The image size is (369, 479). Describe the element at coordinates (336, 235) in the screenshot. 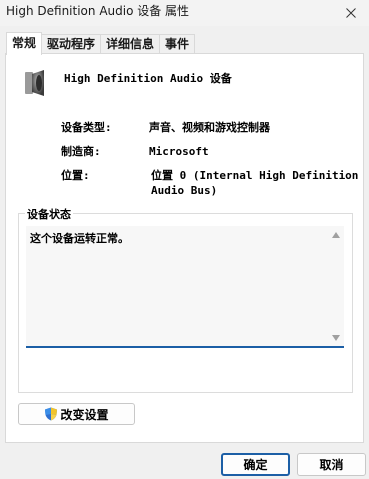

I see `scroll-up-icon` at that location.